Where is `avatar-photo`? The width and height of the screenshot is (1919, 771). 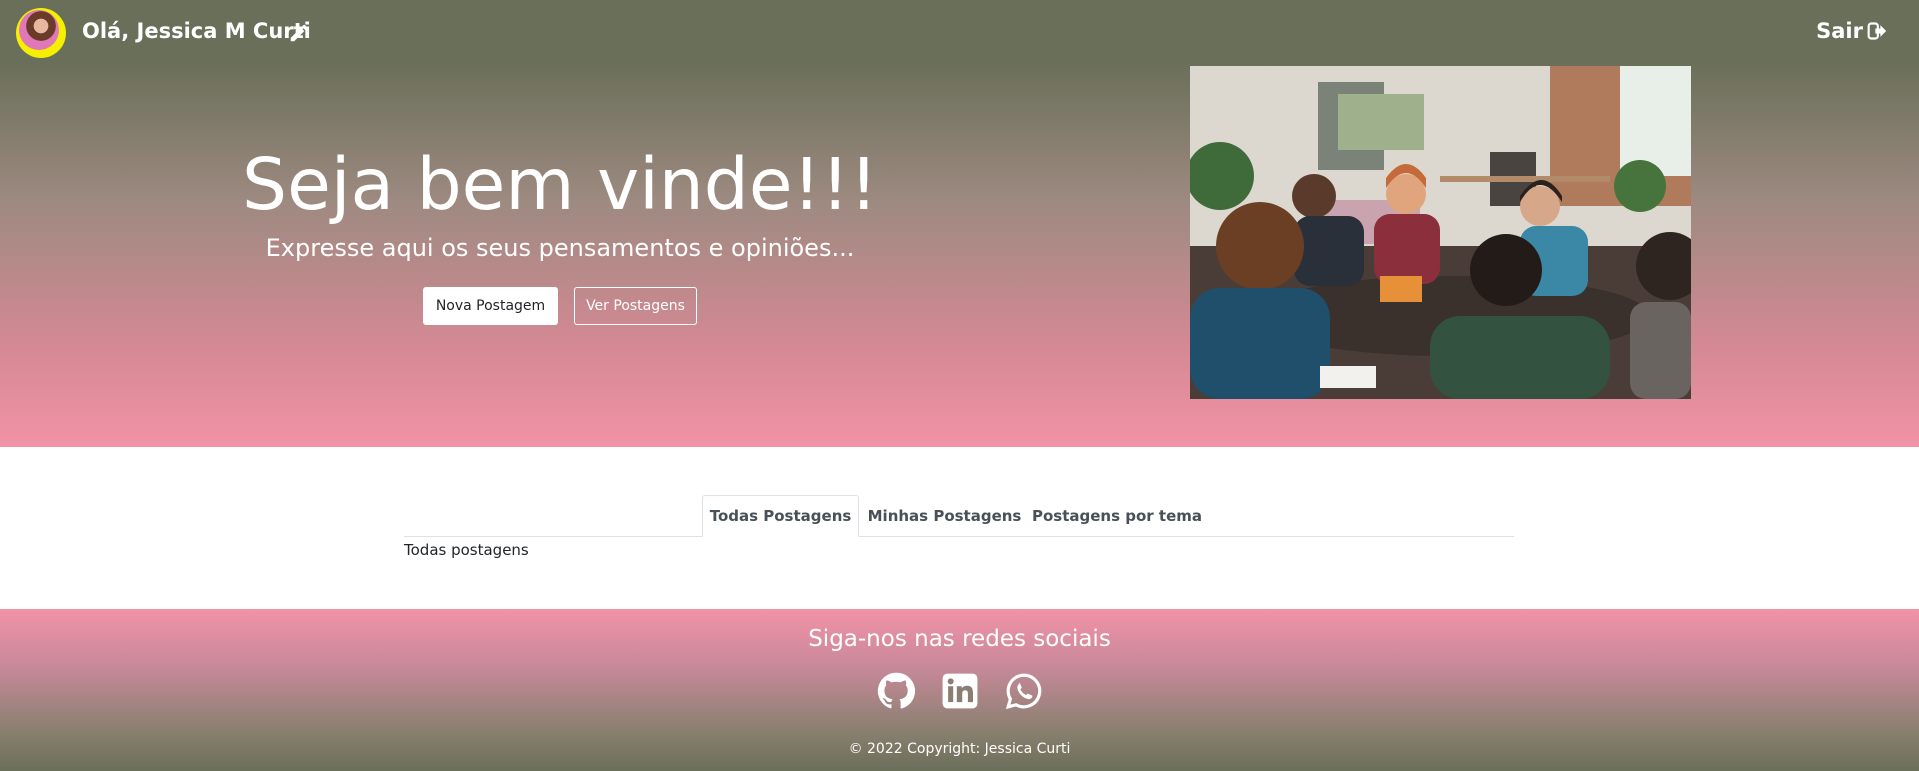
avatar-photo is located at coordinates (39, 30).